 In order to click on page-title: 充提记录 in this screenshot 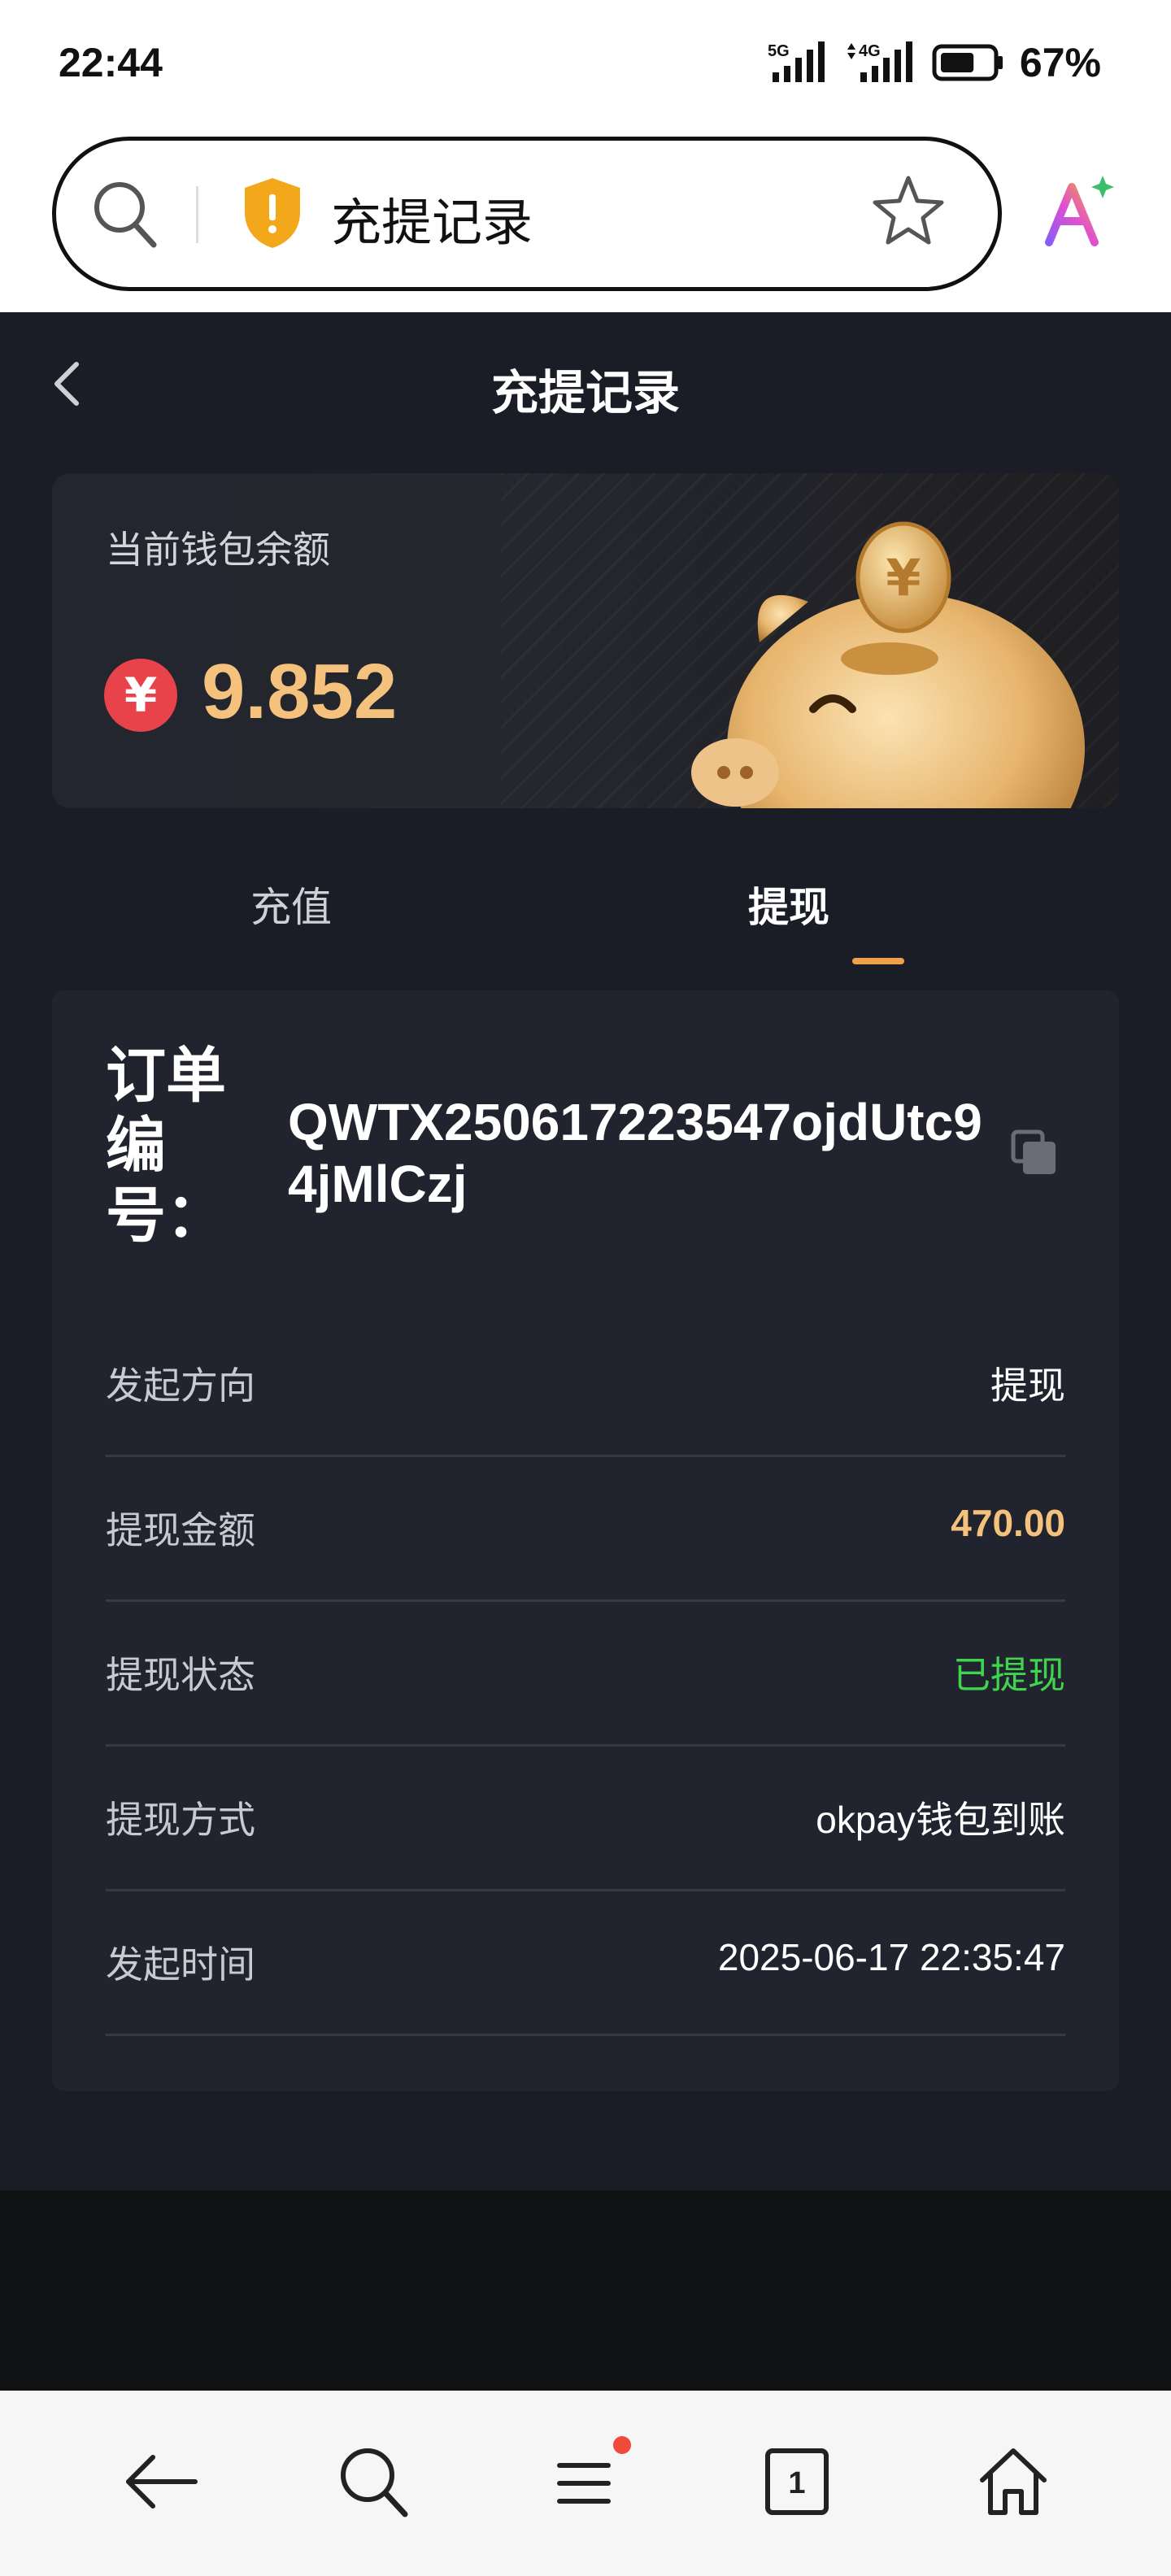, I will do `click(585, 393)`.